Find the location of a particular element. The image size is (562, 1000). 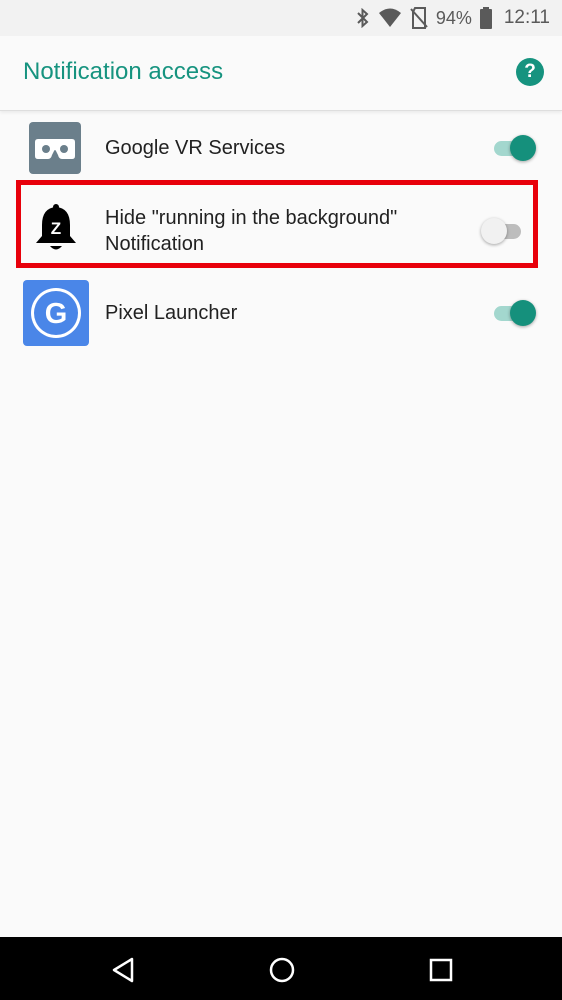

recents-icon is located at coordinates (441, 970).